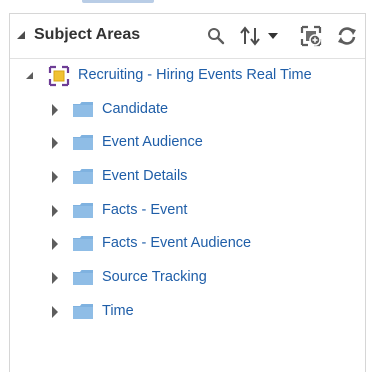 This screenshot has height=372, width=377. What do you see at coordinates (187, 312) in the screenshot?
I see `tree-item-time: Time` at bounding box center [187, 312].